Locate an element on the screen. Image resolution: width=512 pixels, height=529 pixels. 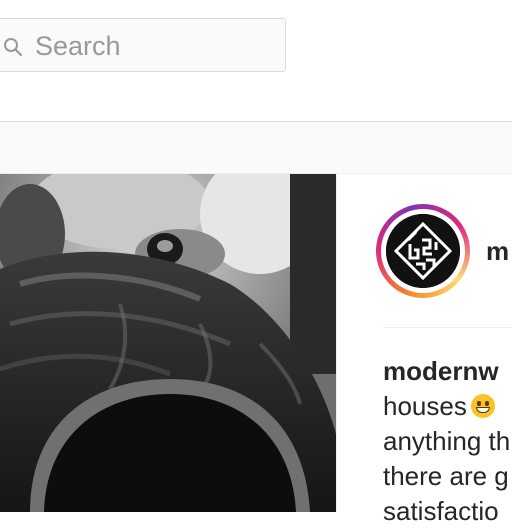
avatar-logo is located at coordinates (423, 251).